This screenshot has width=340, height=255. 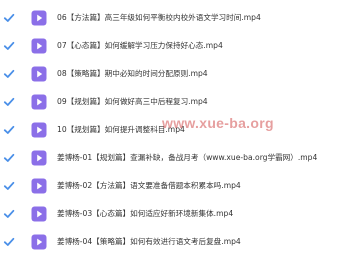 What do you see at coordinates (145, 213) in the screenshot?
I see `file-name: 姜博杨-03【心态篇】如何适应好新环境新集体.mp4` at bounding box center [145, 213].